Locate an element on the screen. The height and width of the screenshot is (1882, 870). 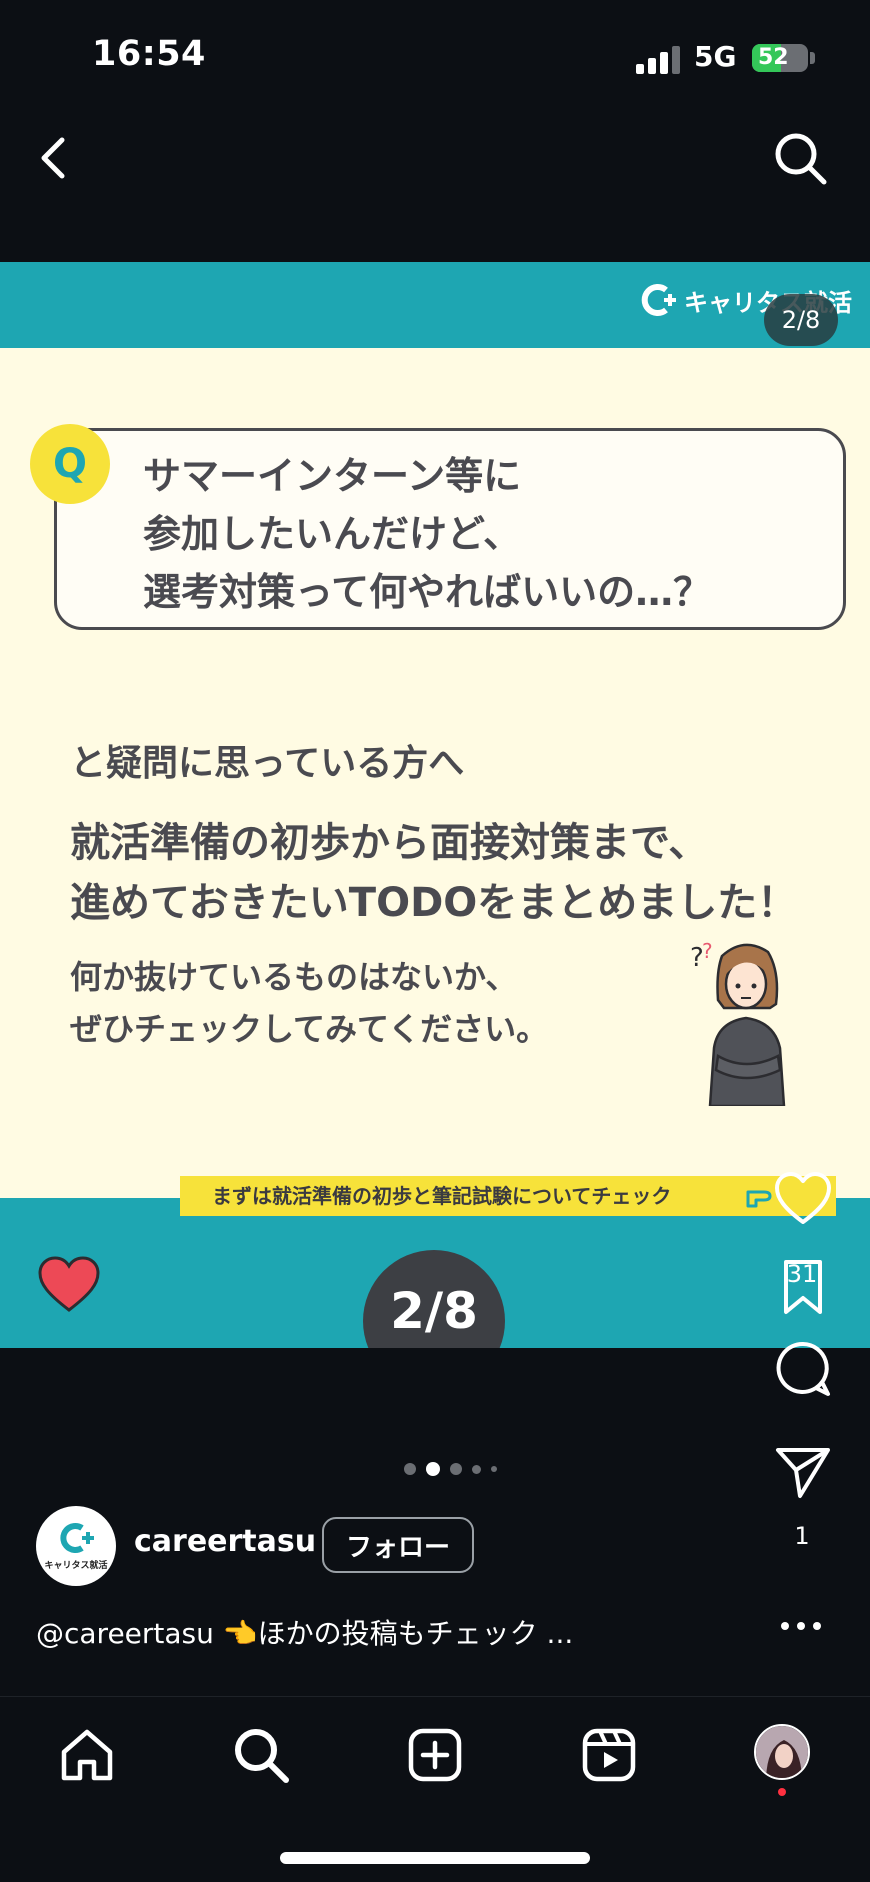
carousel-dots is located at coordinates (450, 1469).